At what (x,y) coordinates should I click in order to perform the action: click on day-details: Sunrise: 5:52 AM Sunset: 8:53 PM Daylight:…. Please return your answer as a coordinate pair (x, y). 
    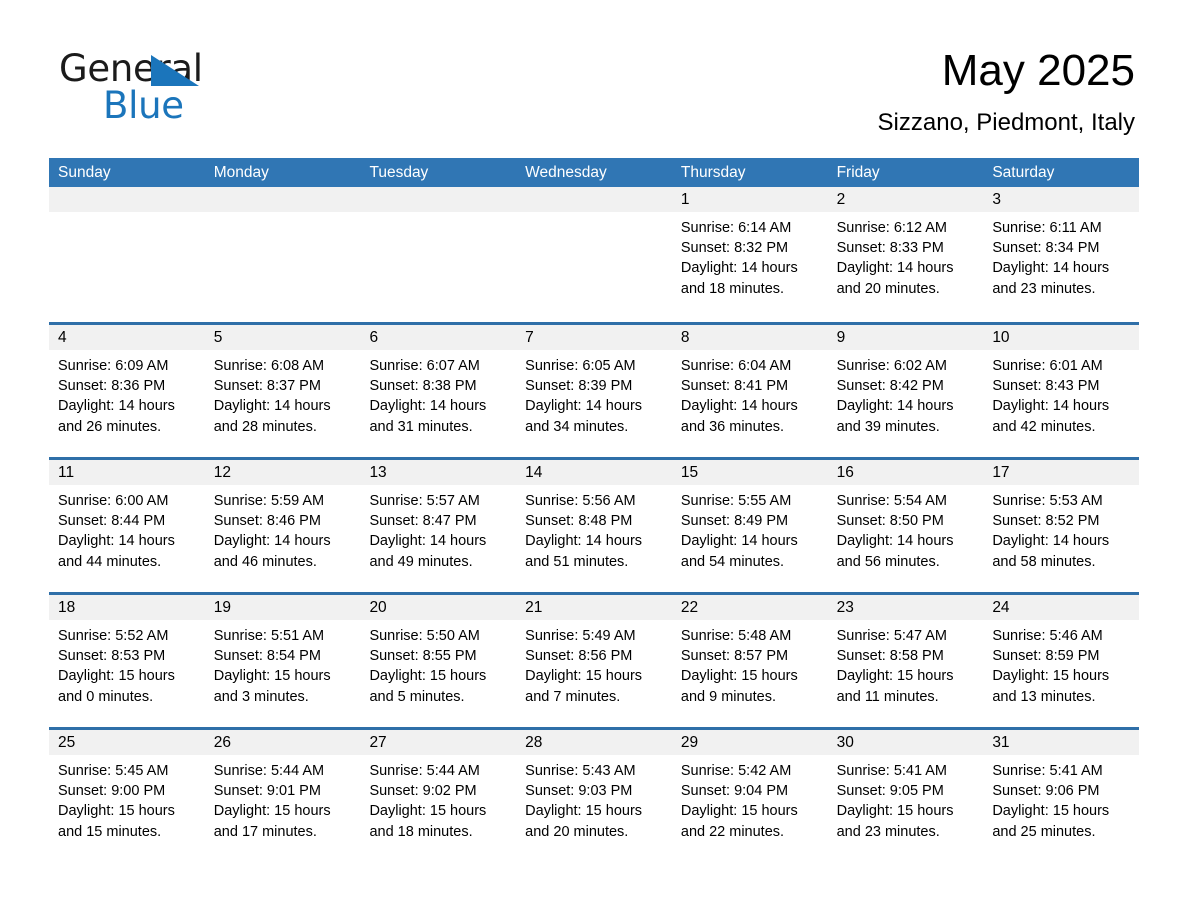
    Looking at the image, I should click on (127, 663).